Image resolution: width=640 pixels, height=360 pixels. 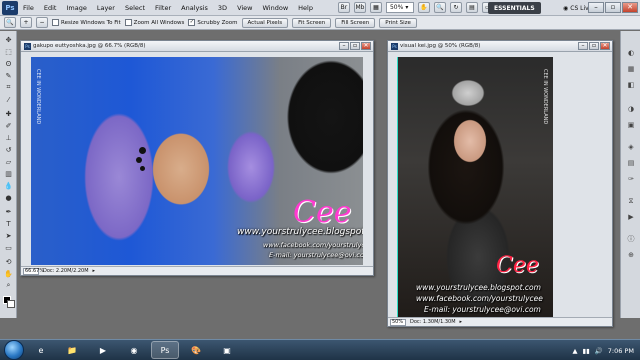 I want to click on media-player-icon: ▶, so click(x=103, y=350).